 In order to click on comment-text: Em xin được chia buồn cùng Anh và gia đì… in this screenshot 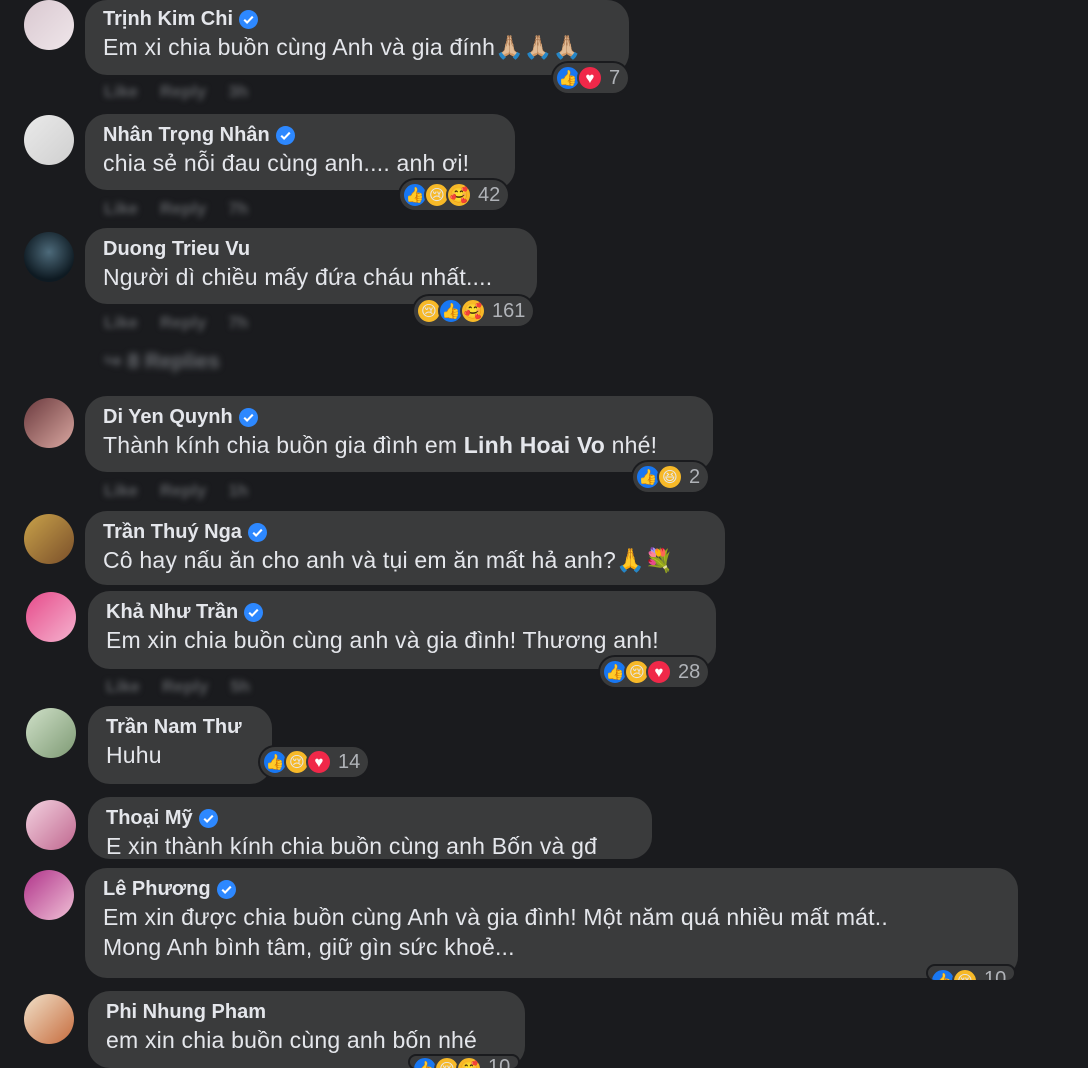, I will do `click(495, 917)`.